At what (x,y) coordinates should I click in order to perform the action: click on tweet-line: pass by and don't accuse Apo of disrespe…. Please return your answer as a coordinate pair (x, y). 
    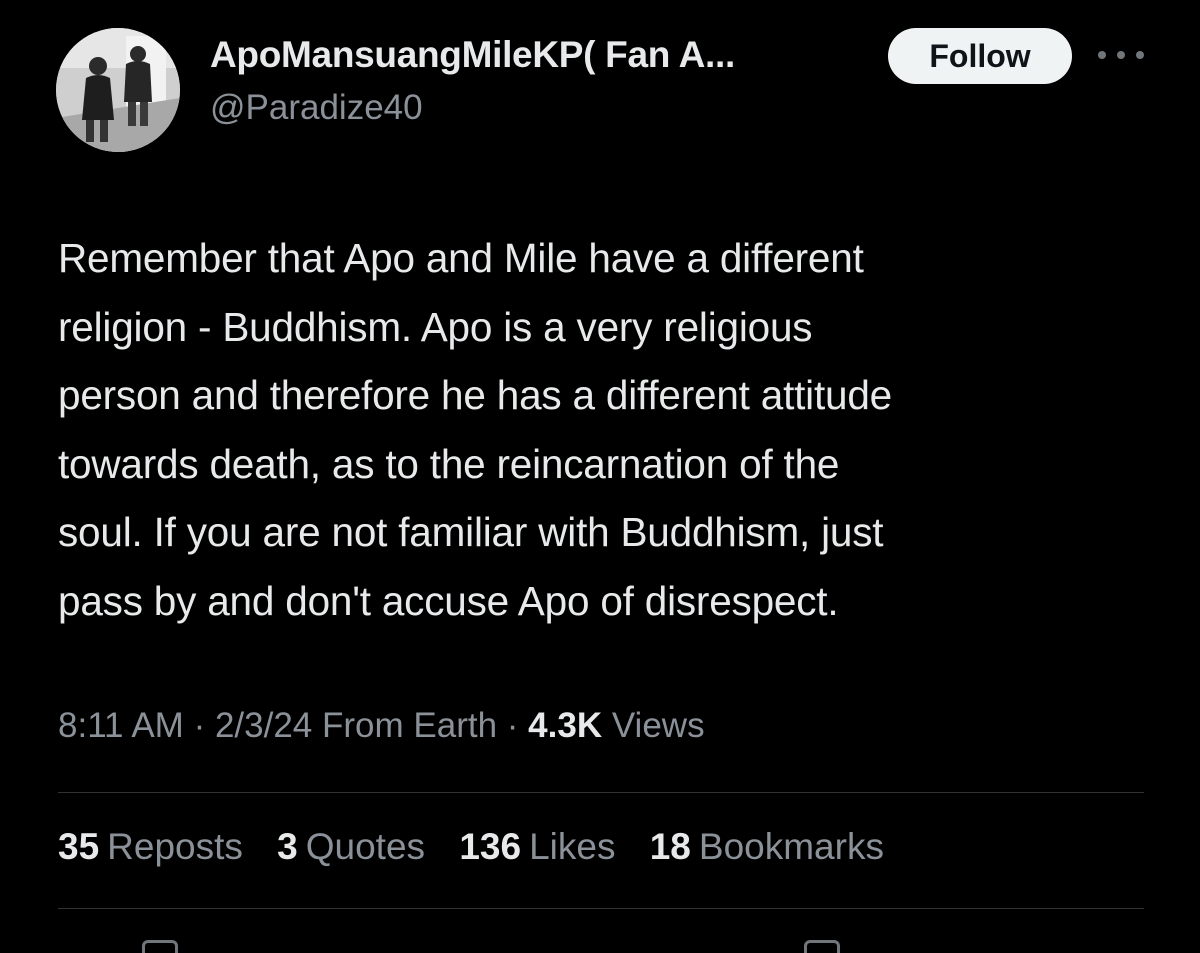
    Looking at the image, I should click on (448, 600).